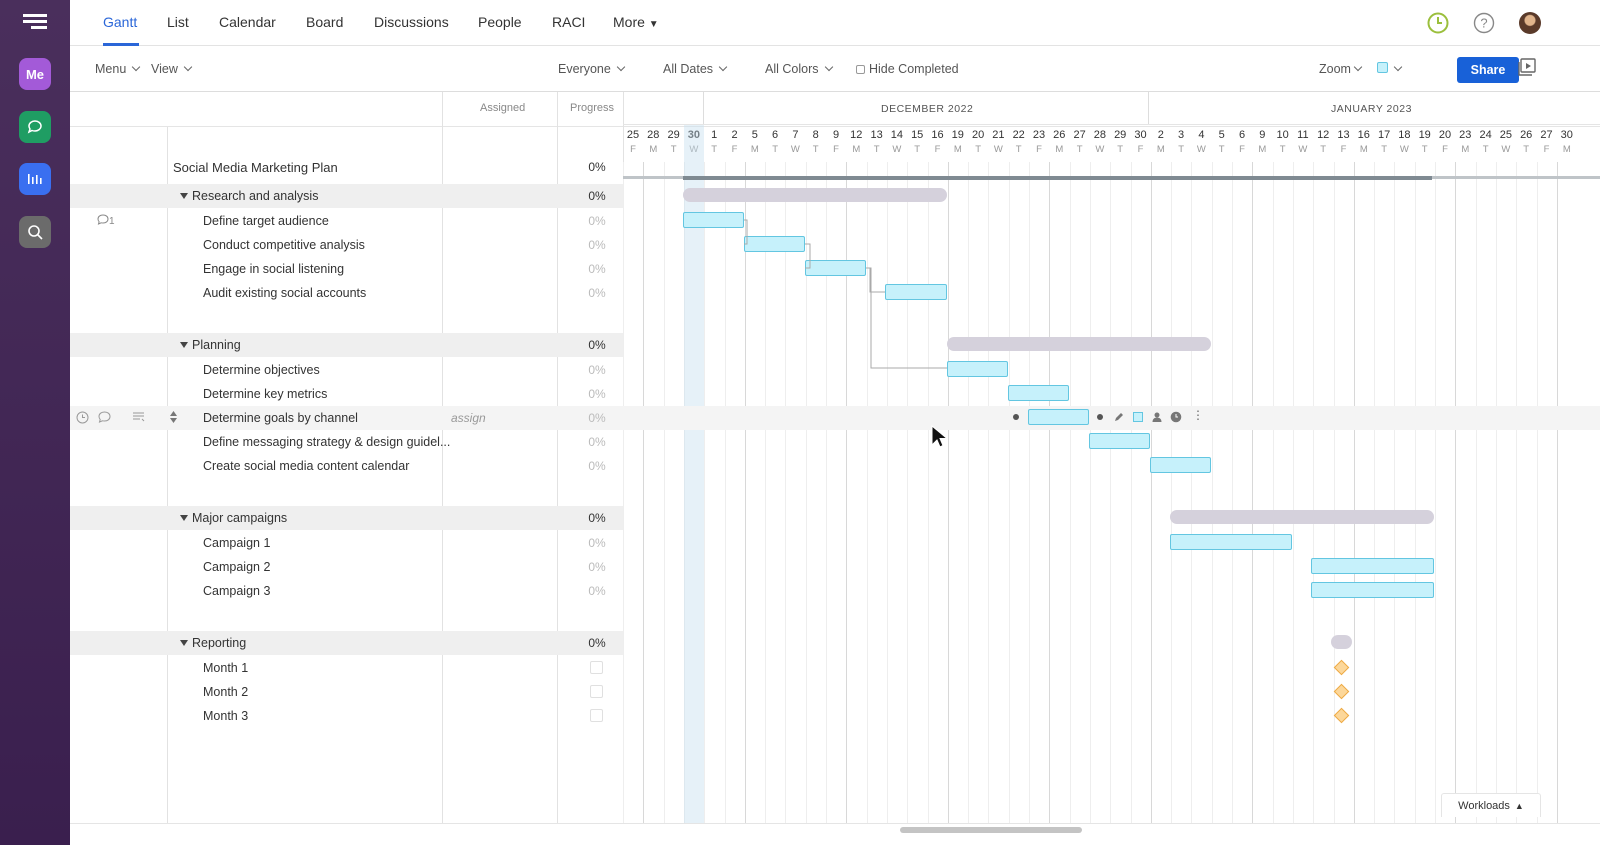 The image size is (1600, 845). I want to click on task-name: Determine goals by channel, so click(280, 418).